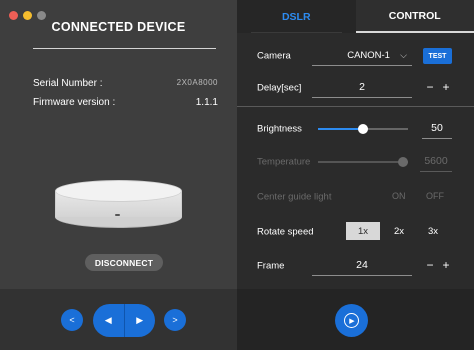 The image size is (474, 350). What do you see at coordinates (340, 129) in the screenshot?
I see `brightness-slider-fill` at bounding box center [340, 129].